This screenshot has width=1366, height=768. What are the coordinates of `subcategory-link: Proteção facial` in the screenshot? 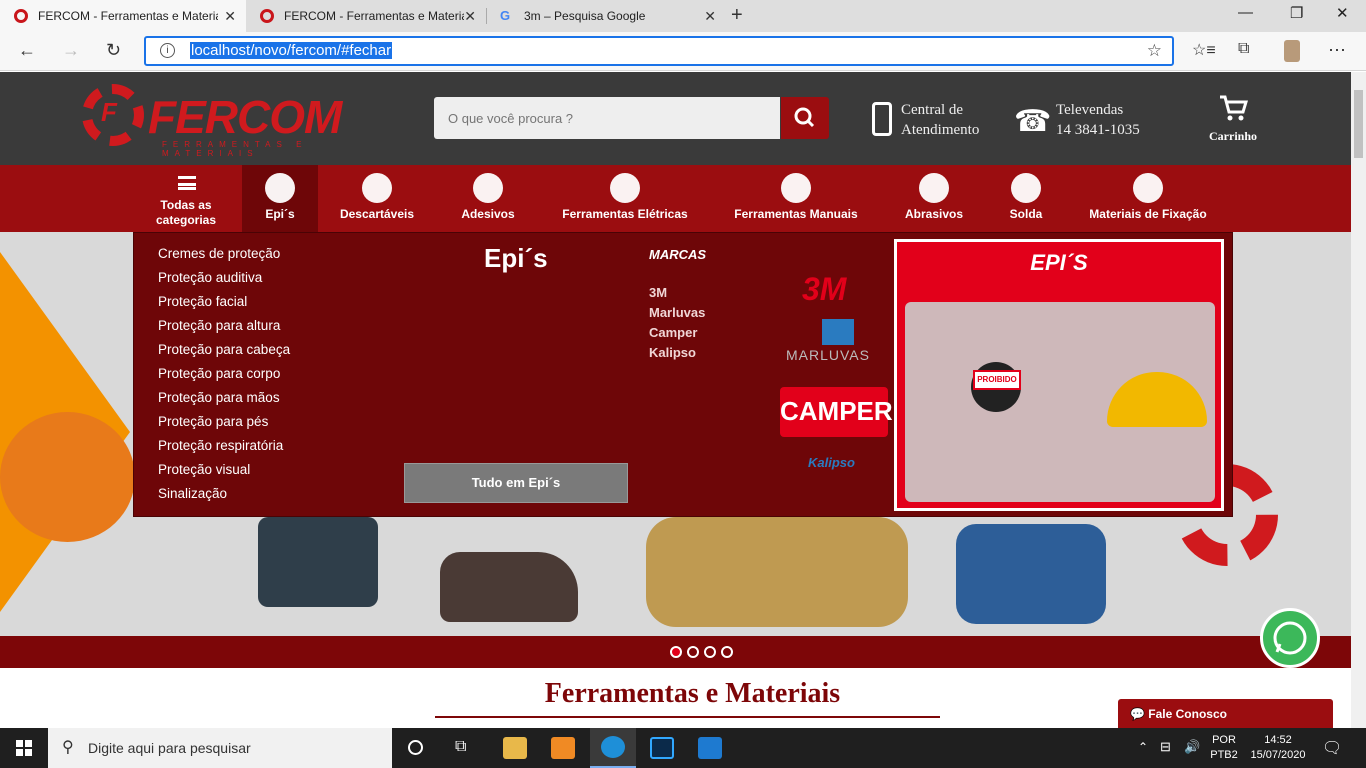 It's located at (202, 301).